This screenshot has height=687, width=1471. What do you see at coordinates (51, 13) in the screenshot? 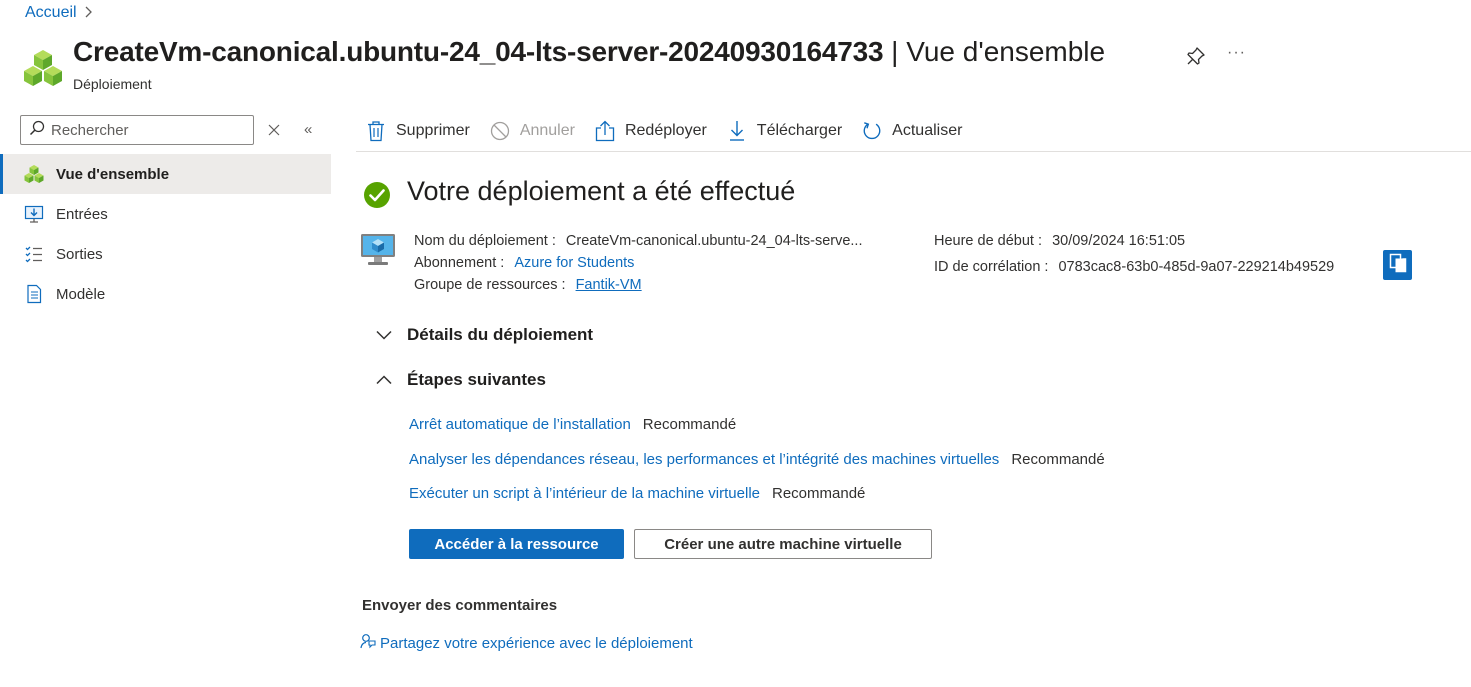
I see `breadcrumb-home-link: Accueil` at bounding box center [51, 13].